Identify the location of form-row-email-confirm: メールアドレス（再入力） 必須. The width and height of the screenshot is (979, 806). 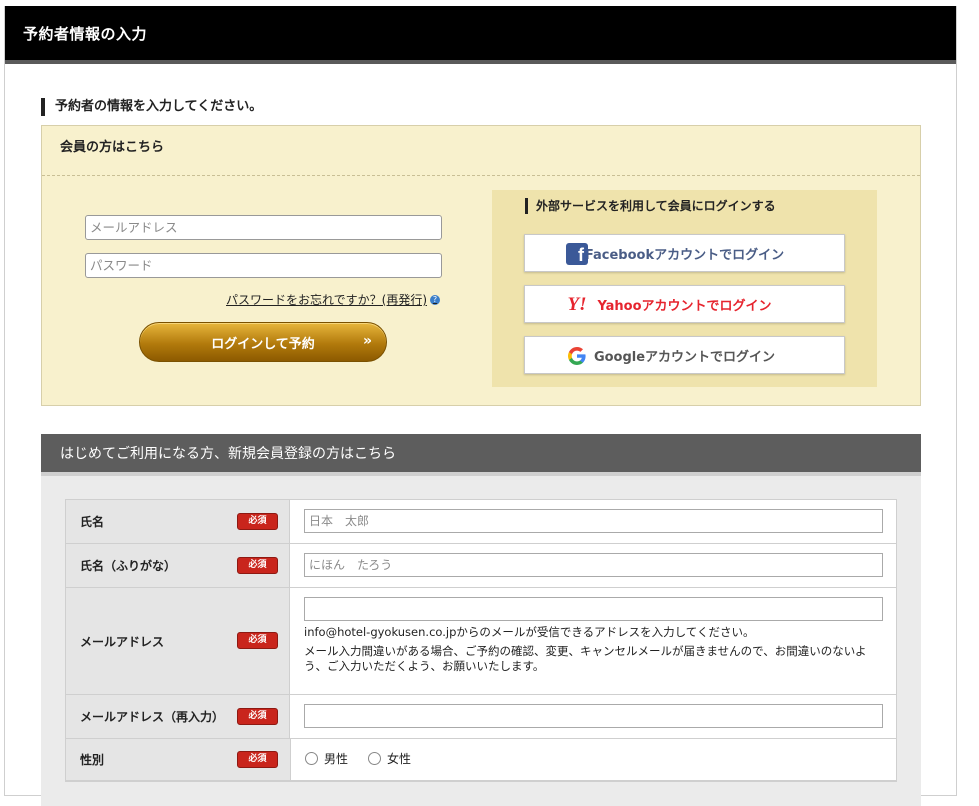
(481, 717).